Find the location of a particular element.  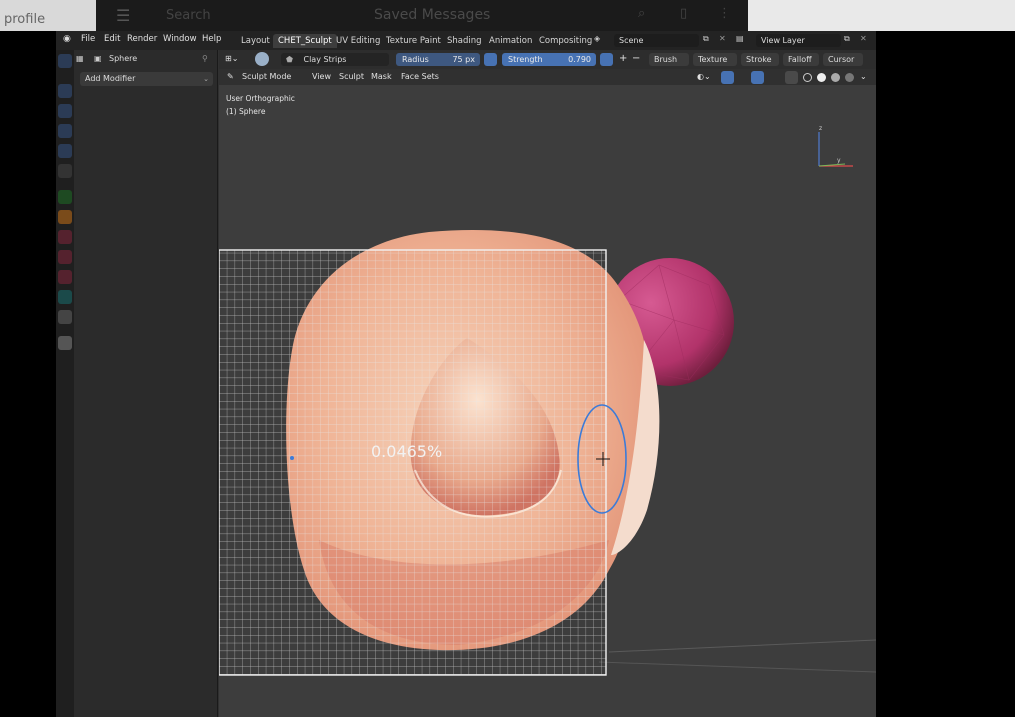

subtract-direction-icon: − is located at coordinates (636, 58).